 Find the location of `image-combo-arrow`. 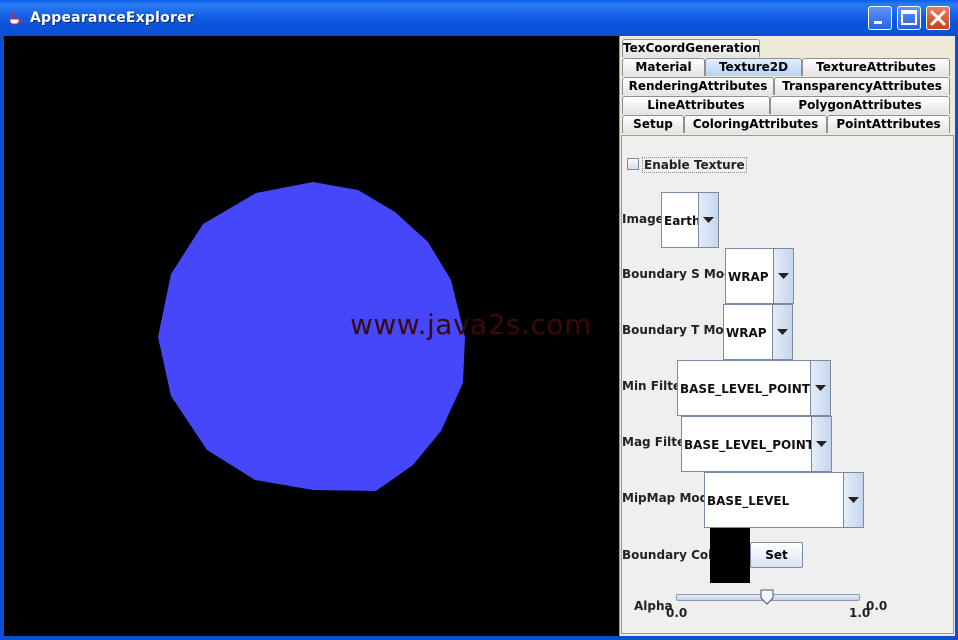

image-combo-arrow is located at coordinates (708, 220).